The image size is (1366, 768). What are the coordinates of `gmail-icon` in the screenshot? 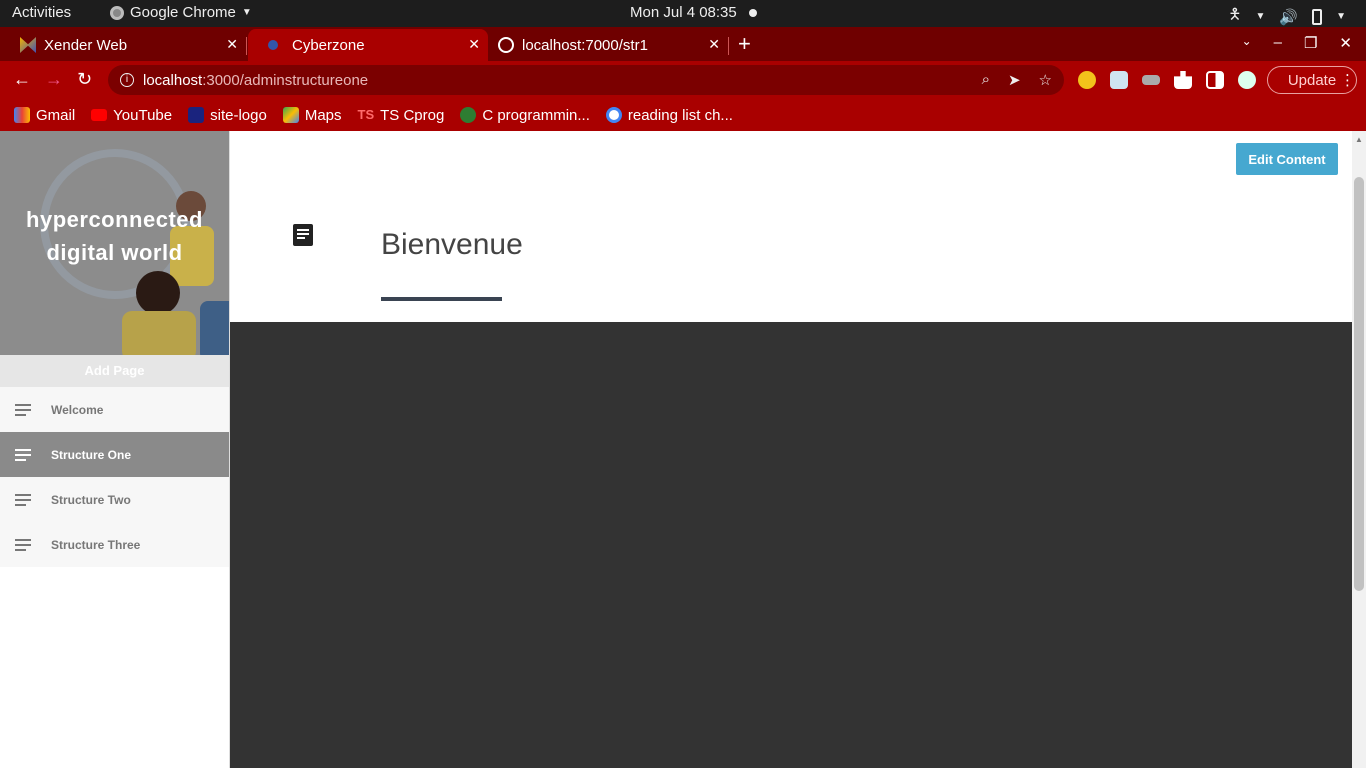 It's located at (22, 115).